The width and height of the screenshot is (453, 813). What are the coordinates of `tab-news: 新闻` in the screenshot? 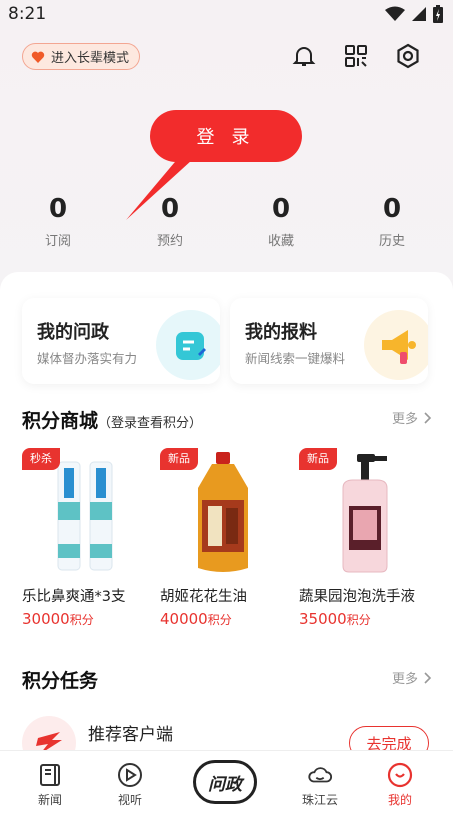 It's located at (50, 782).